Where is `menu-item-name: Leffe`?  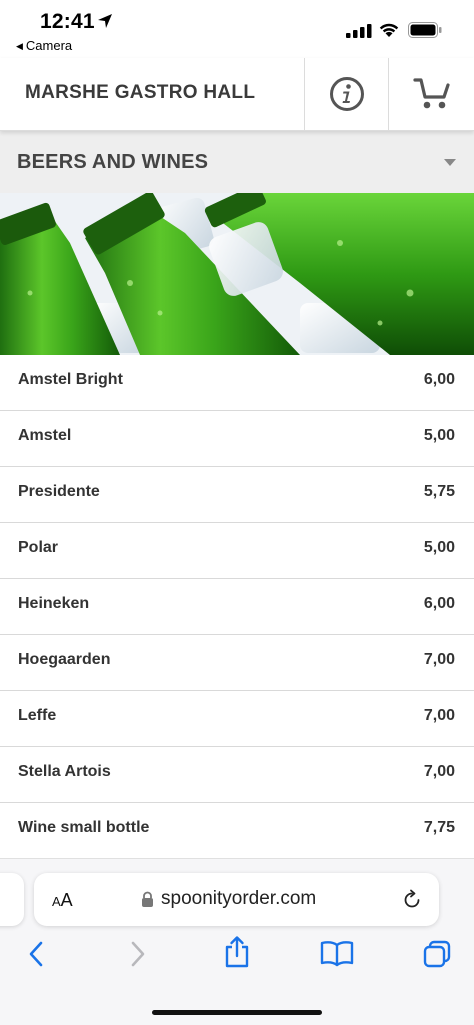 menu-item-name: Leffe is located at coordinates (37, 715).